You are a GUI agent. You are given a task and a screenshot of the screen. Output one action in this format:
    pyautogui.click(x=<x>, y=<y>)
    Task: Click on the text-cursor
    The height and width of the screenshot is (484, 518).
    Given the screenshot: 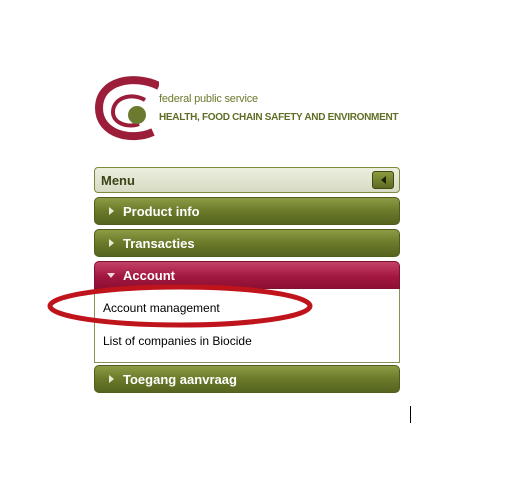 What is the action you would take?
    pyautogui.click(x=410, y=414)
    